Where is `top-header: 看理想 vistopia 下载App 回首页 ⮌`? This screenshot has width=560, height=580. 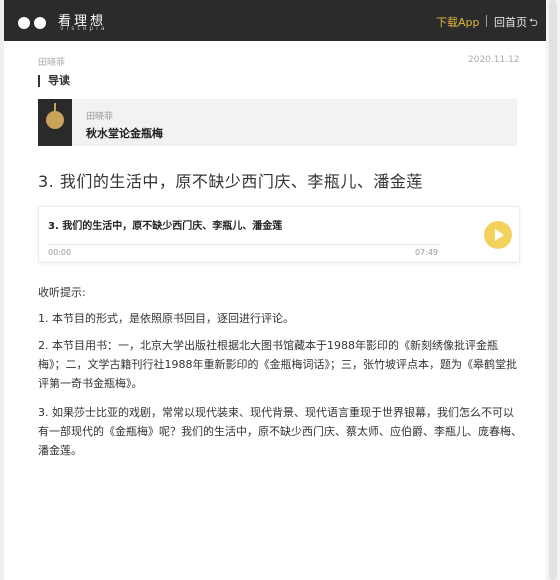 top-header: 看理想 vistopia 下载App 回首页 ⮌ is located at coordinates (275, 20).